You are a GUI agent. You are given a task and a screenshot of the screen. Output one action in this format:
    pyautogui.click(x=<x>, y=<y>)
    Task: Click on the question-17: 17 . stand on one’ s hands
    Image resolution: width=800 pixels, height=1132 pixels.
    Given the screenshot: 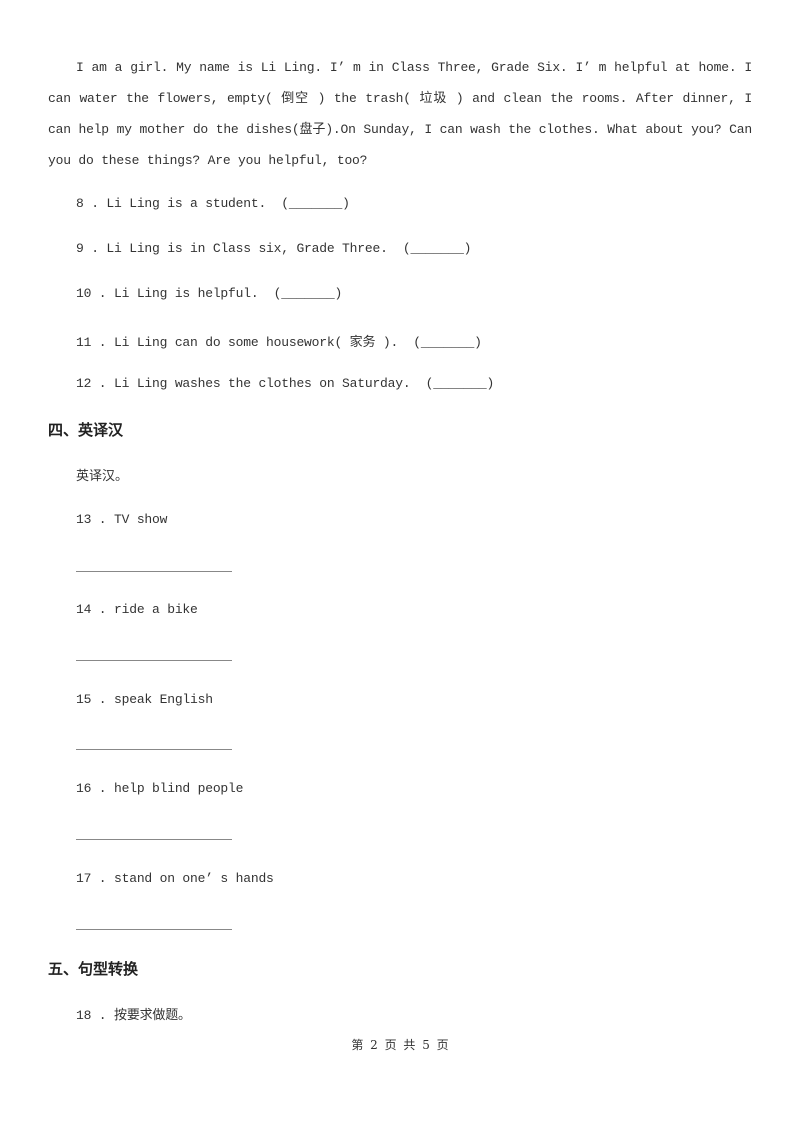 What is the action you would take?
    pyautogui.click(x=175, y=878)
    